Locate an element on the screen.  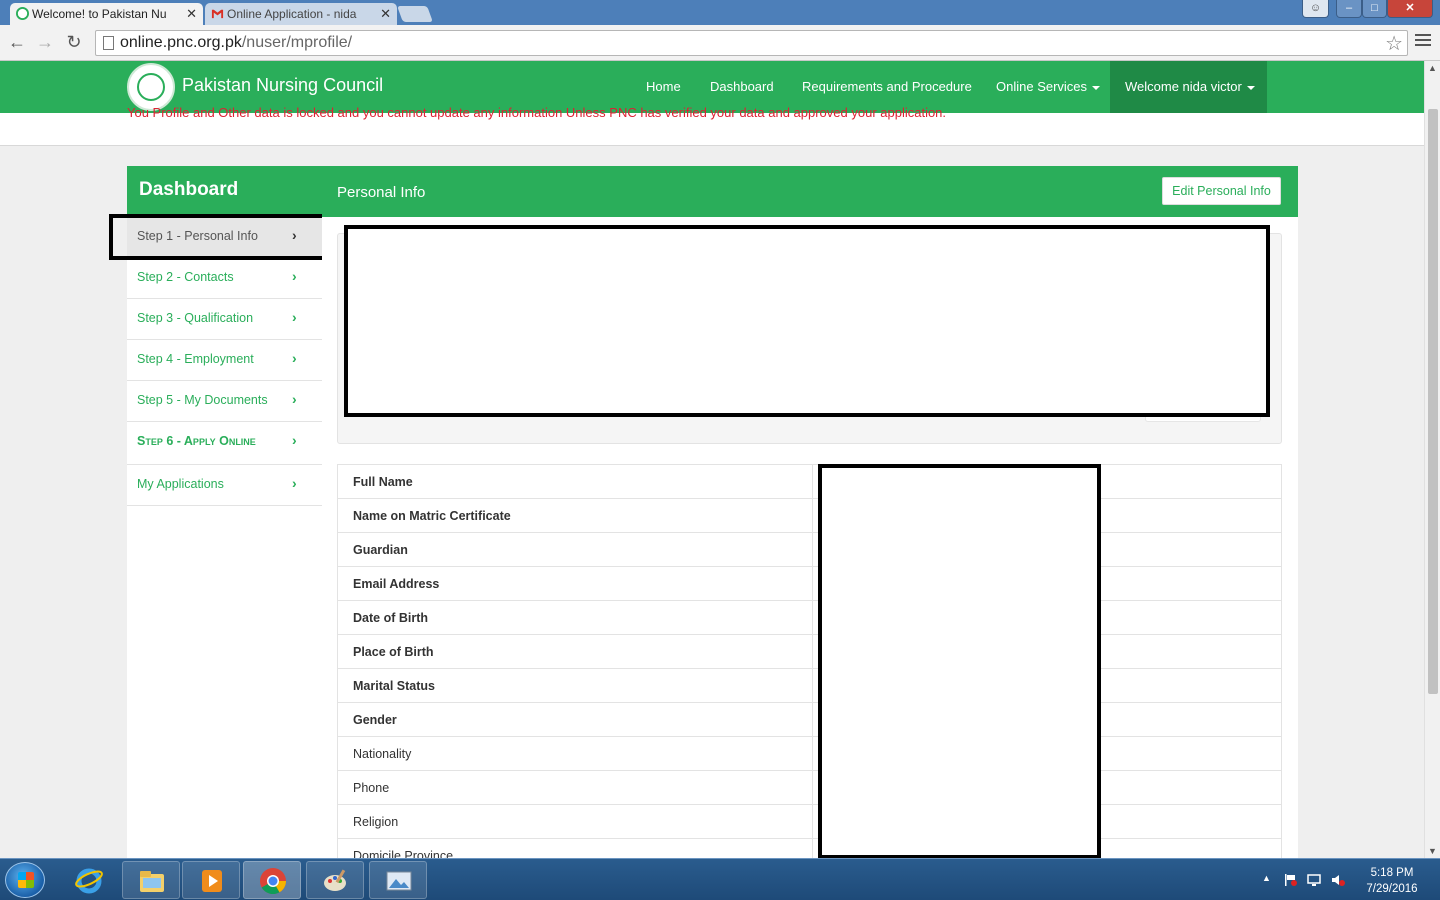
folder-icon is located at coordinates (152, 881).